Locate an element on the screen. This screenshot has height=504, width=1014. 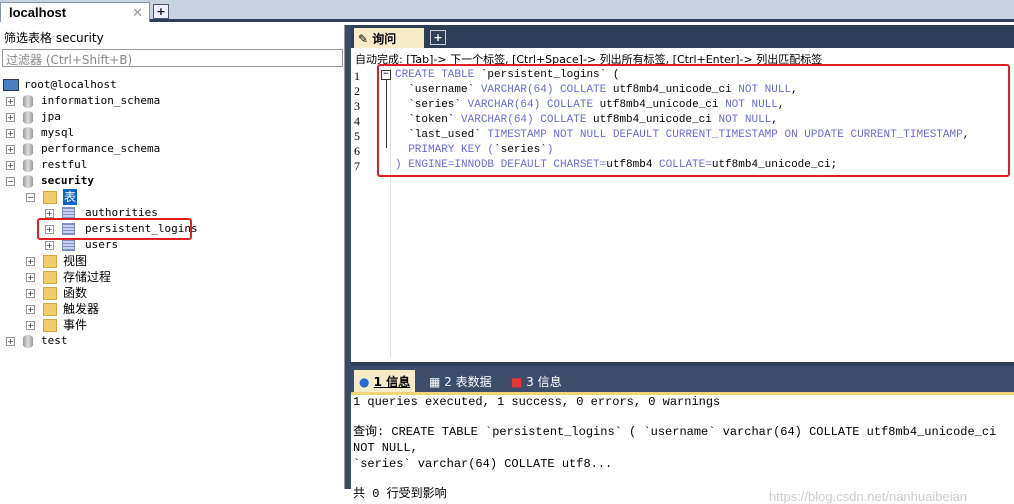
table-icon is located at coordinates (68, 245).